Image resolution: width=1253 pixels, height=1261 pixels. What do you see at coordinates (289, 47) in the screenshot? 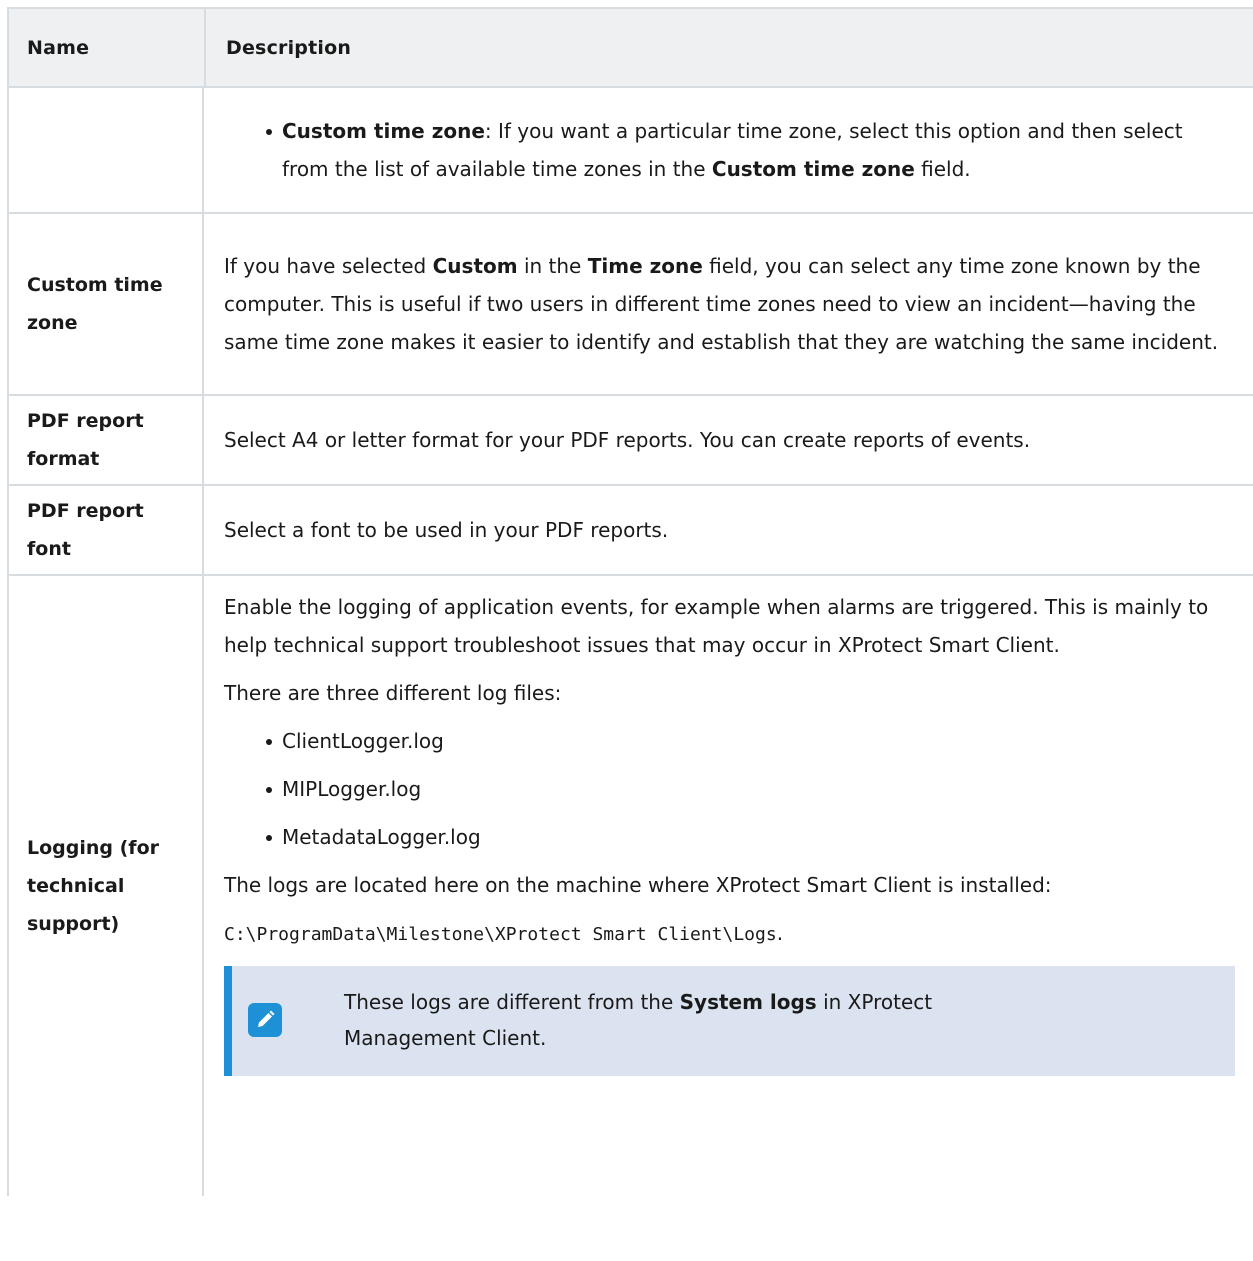
I see `header-description: Description` at bounding box center [289, 47].